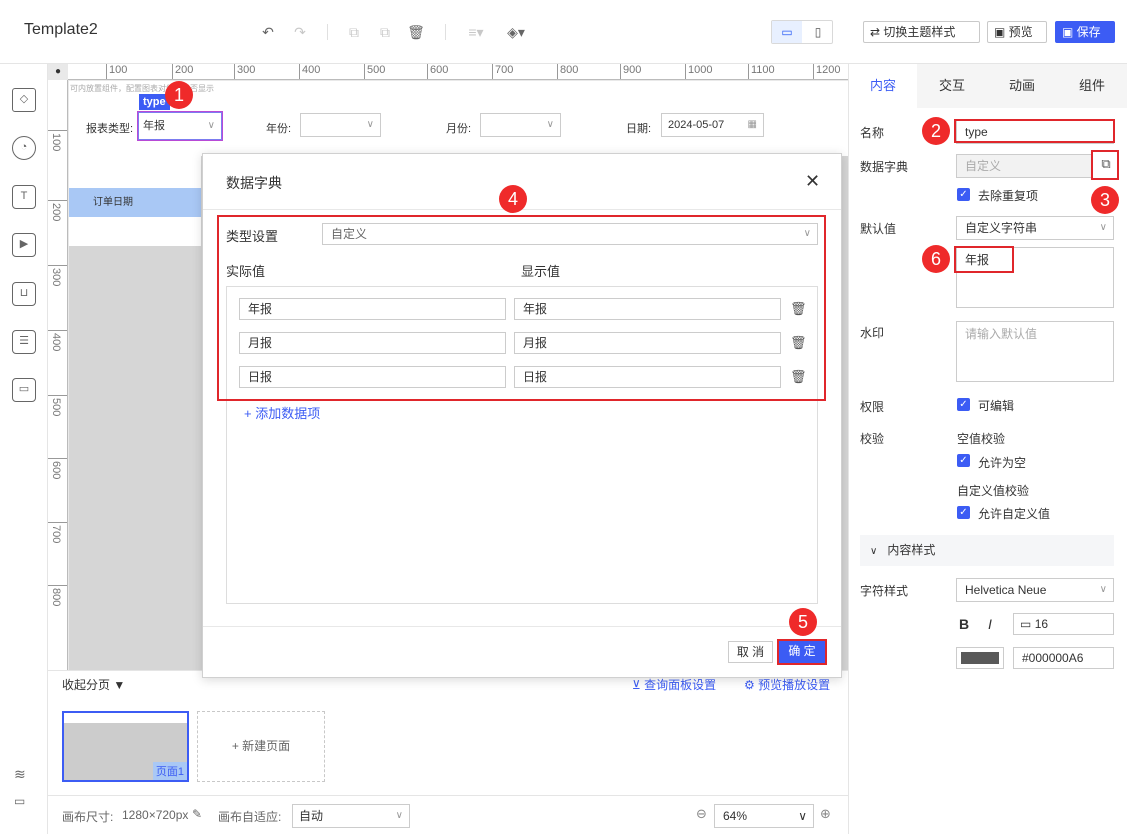 The height and width of the screenshot is (834, 1127). Describe the element at coordinates (476, 32) in the screenshot. I see `align-icon: ≡▾` at that location.